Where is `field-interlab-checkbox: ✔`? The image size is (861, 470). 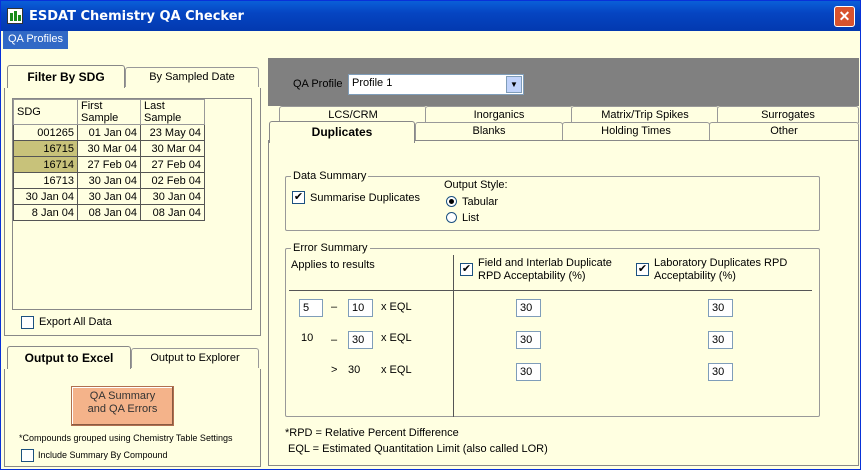
field-interlab-checkbox: ✔ is located at coordinates (466, 269).